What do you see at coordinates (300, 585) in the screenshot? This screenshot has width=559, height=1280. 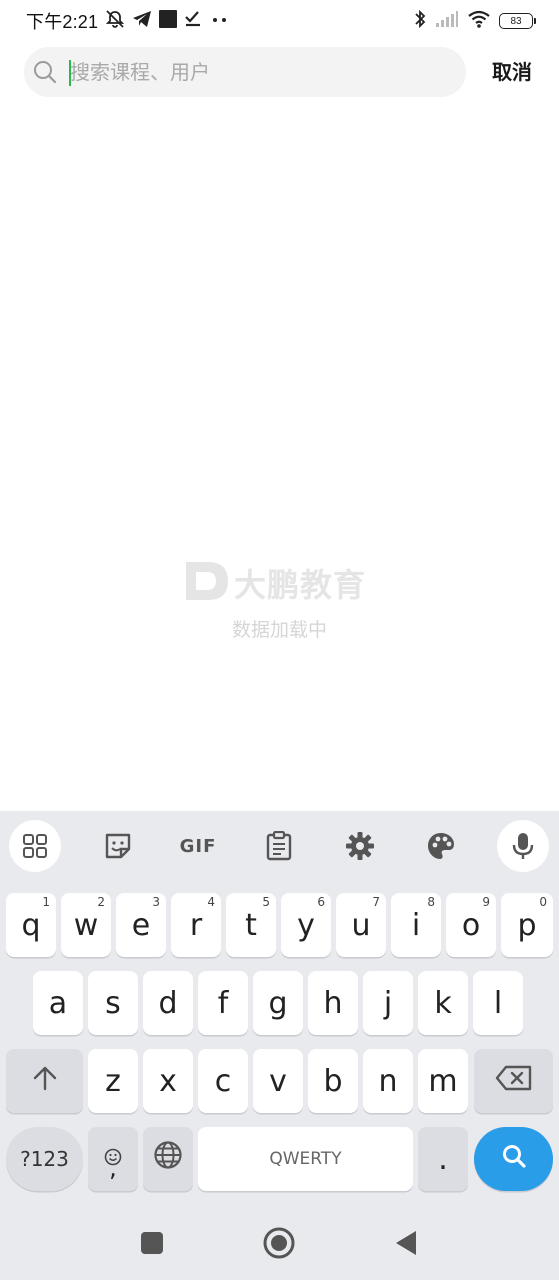 I see `brand-name: 大鹏教育` at bounding box center [300, 585].